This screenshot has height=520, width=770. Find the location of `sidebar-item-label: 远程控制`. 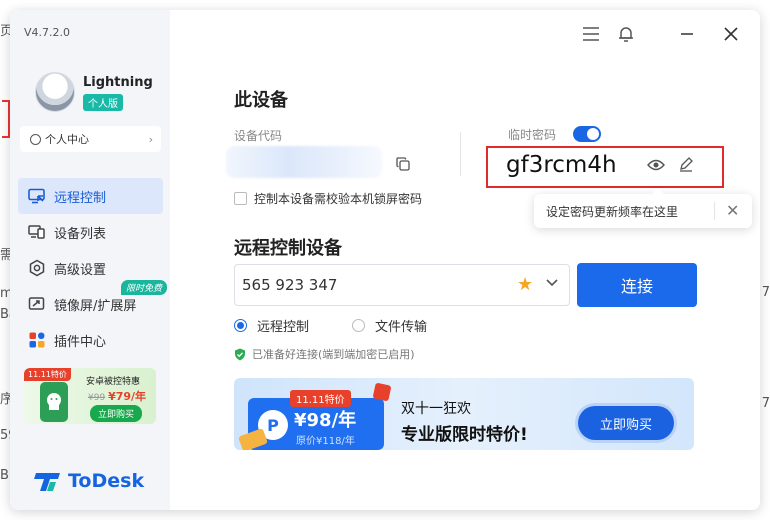

sidebar-item-label: 远程控制 is located at coordinates (80, 198).